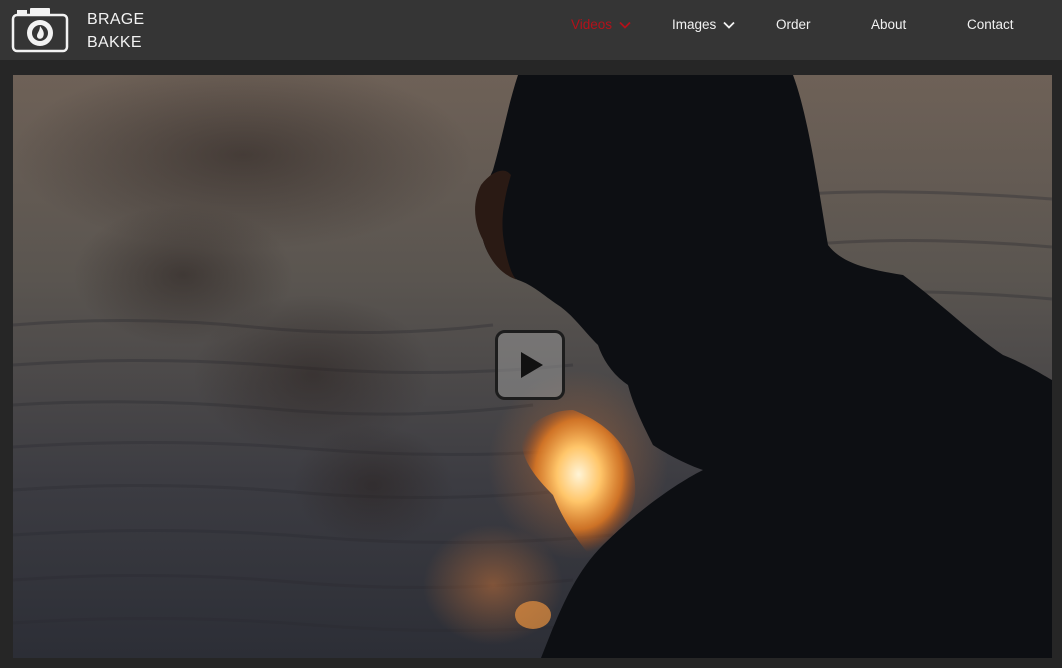  I want to click on nav-item-contact-label: Contact, so click(990, 24).